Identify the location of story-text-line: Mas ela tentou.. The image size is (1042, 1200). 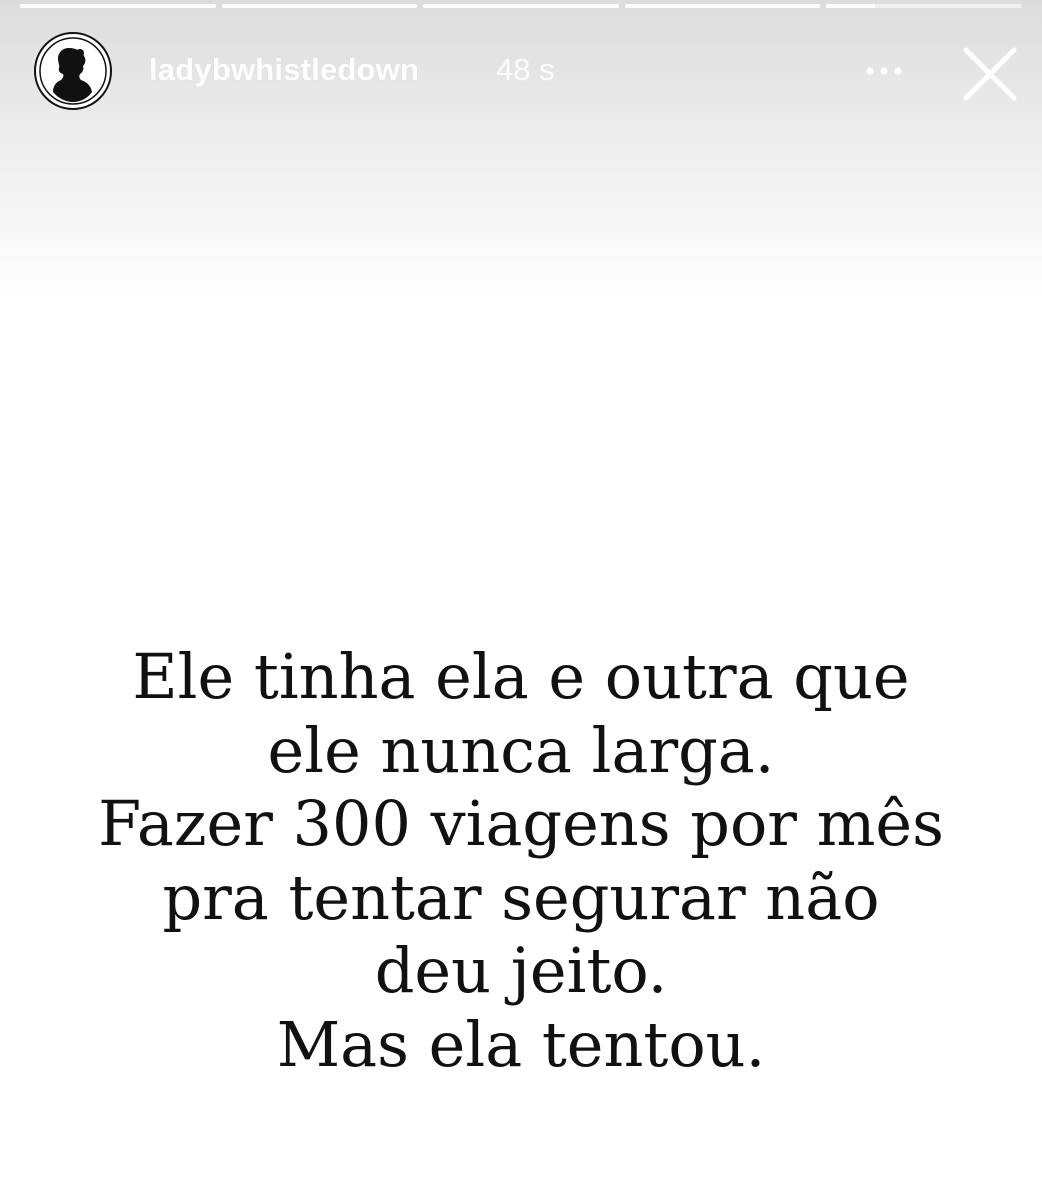
(521, 1044).